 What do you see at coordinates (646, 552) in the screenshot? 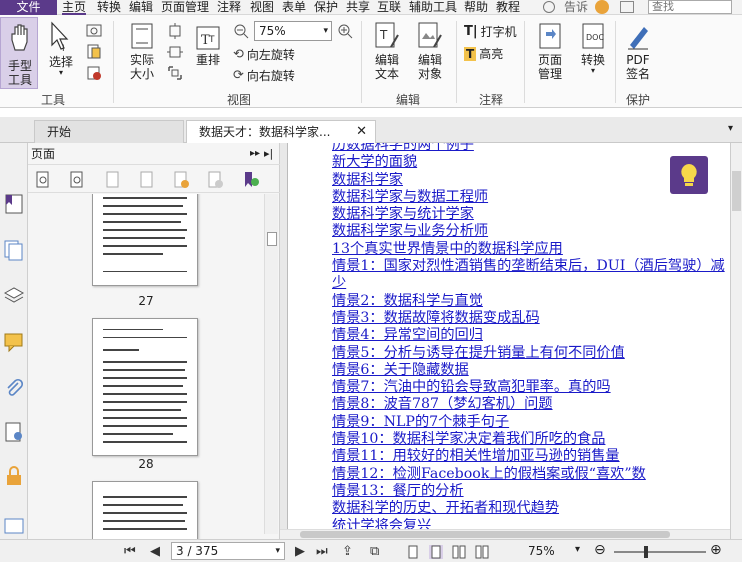
I see `slider-knob` at bounding box center [646, 552].